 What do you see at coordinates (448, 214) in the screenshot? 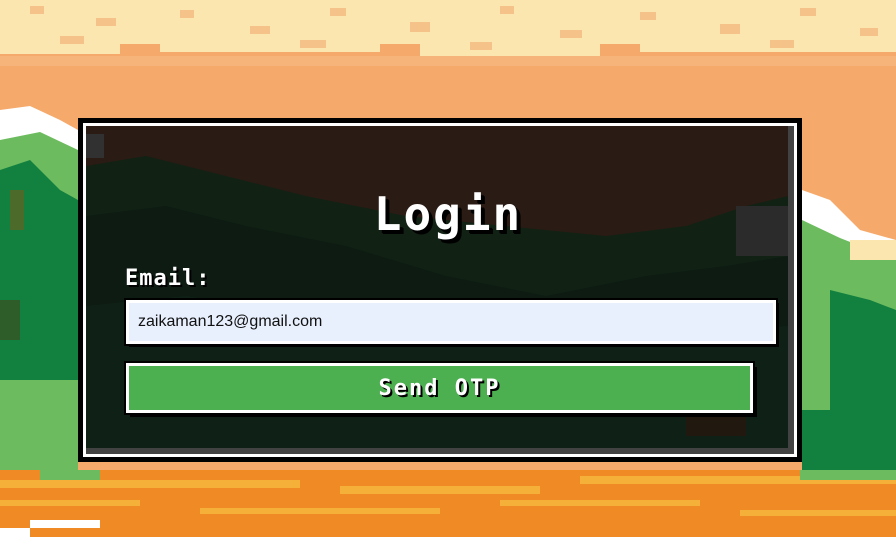
I see `login-title: Login` at bounding box center [448, 214].